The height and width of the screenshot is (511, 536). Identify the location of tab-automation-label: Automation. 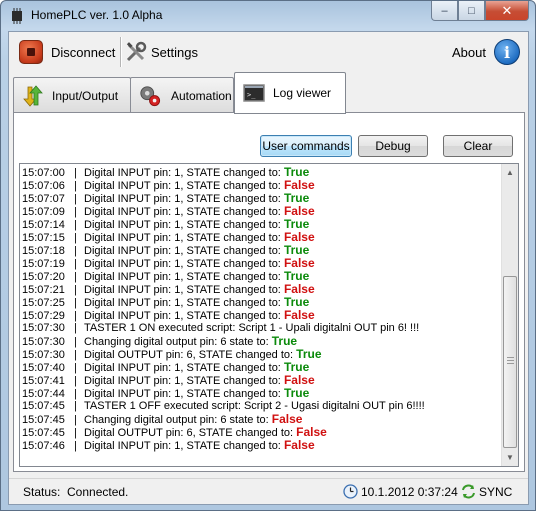
(201, 95).